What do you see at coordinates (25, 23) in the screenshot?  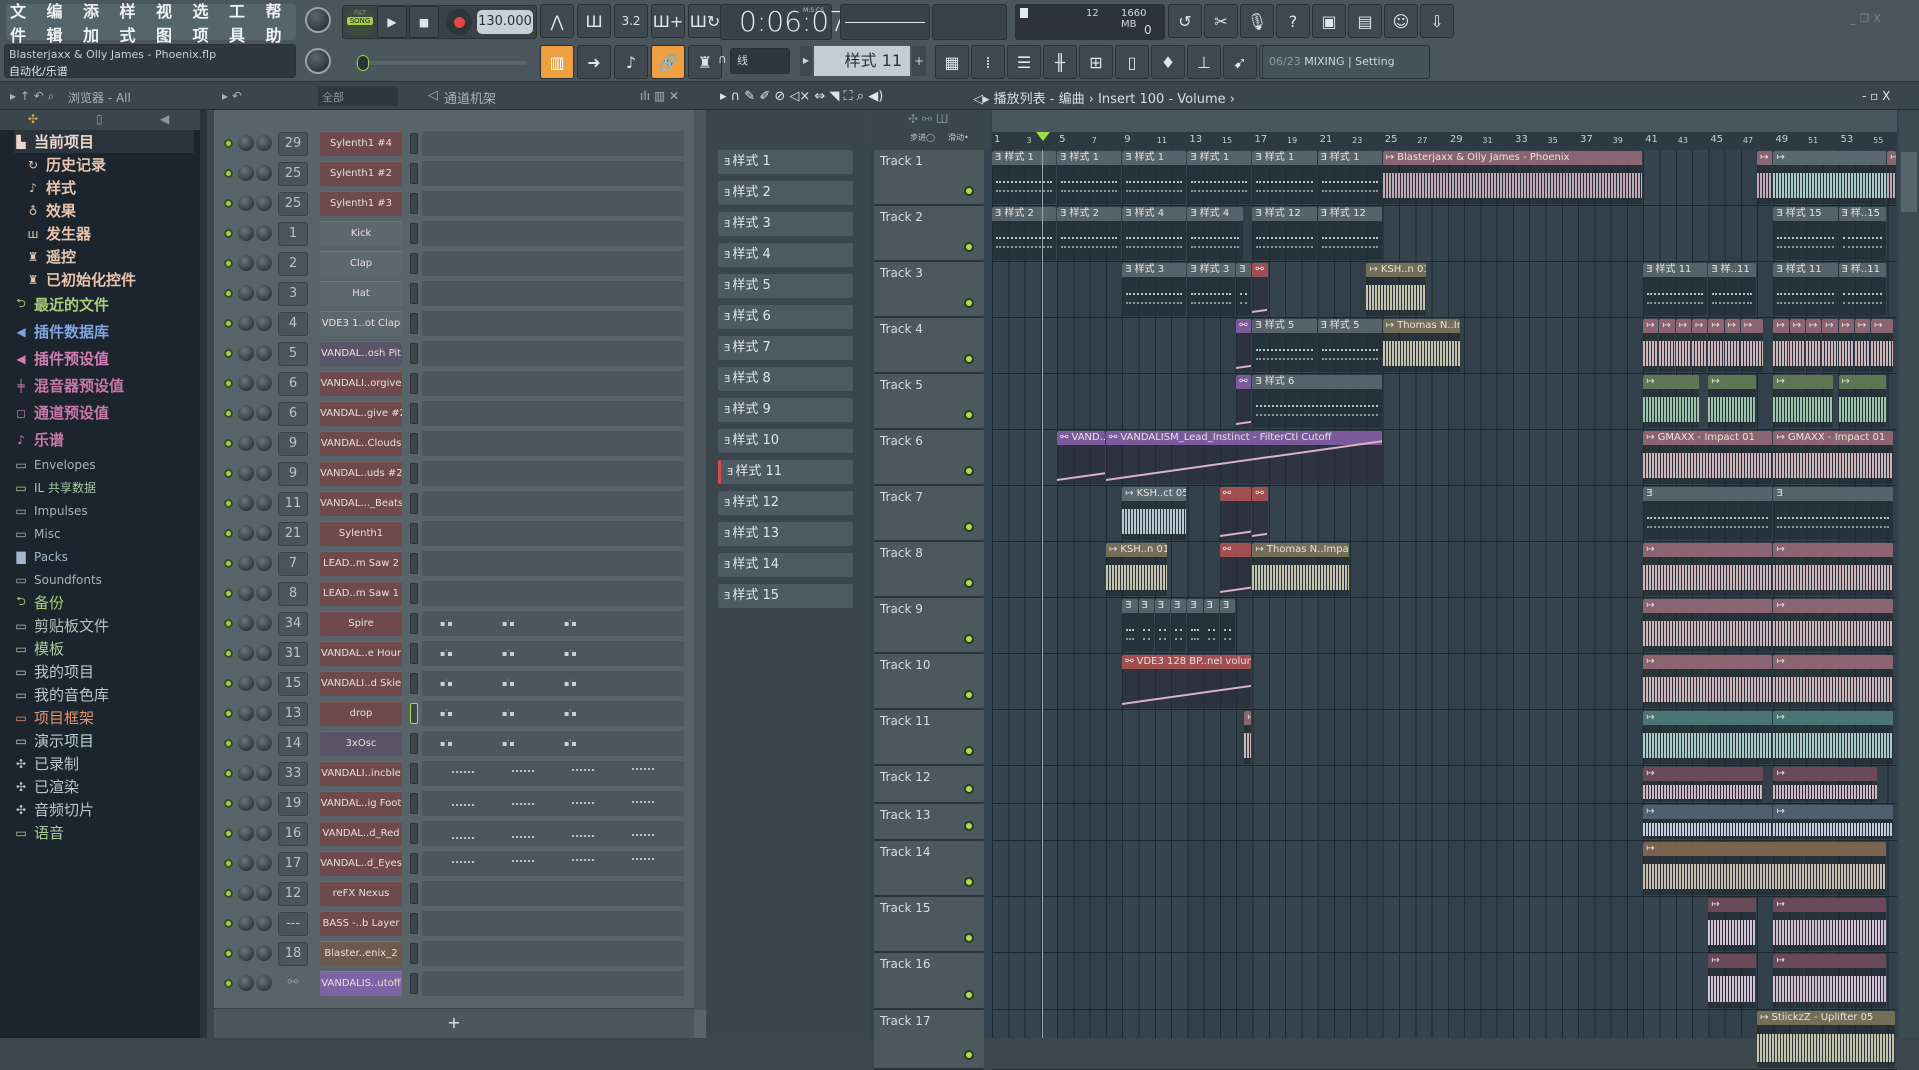 I see `menu-item: 文件` at bounding box center [25, 23].